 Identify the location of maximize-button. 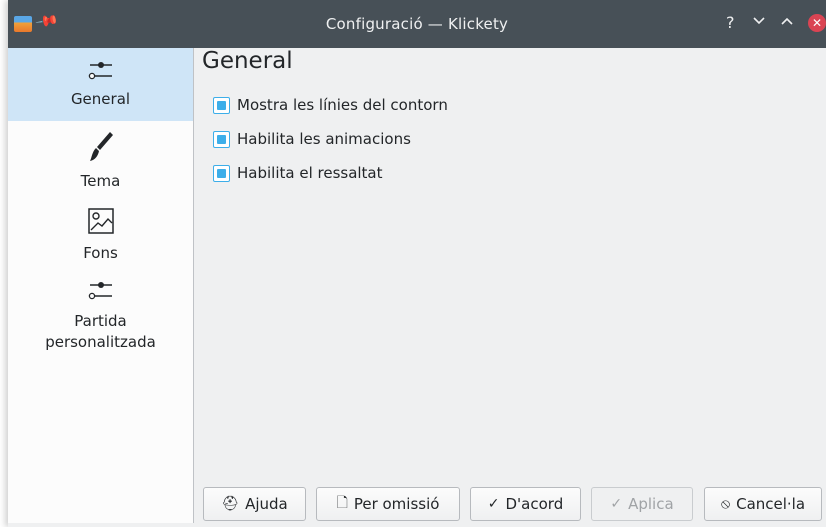
(787, 23).